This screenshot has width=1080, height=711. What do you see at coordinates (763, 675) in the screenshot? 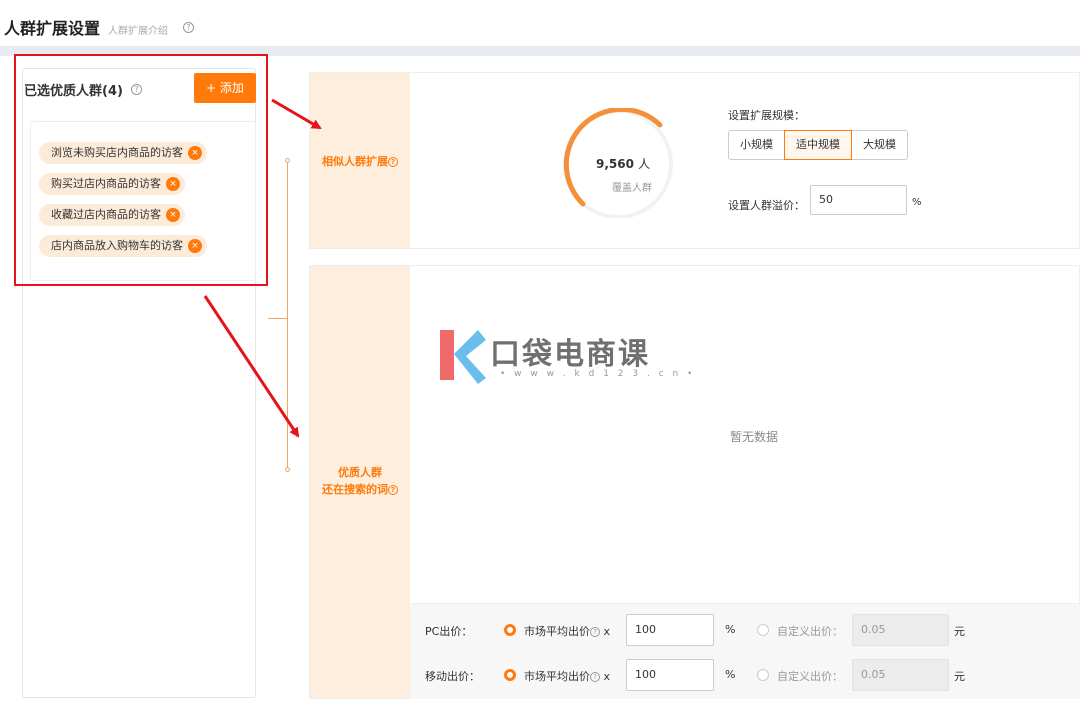
I see `mobile-custom-radio` at bounding box center [763, 675].